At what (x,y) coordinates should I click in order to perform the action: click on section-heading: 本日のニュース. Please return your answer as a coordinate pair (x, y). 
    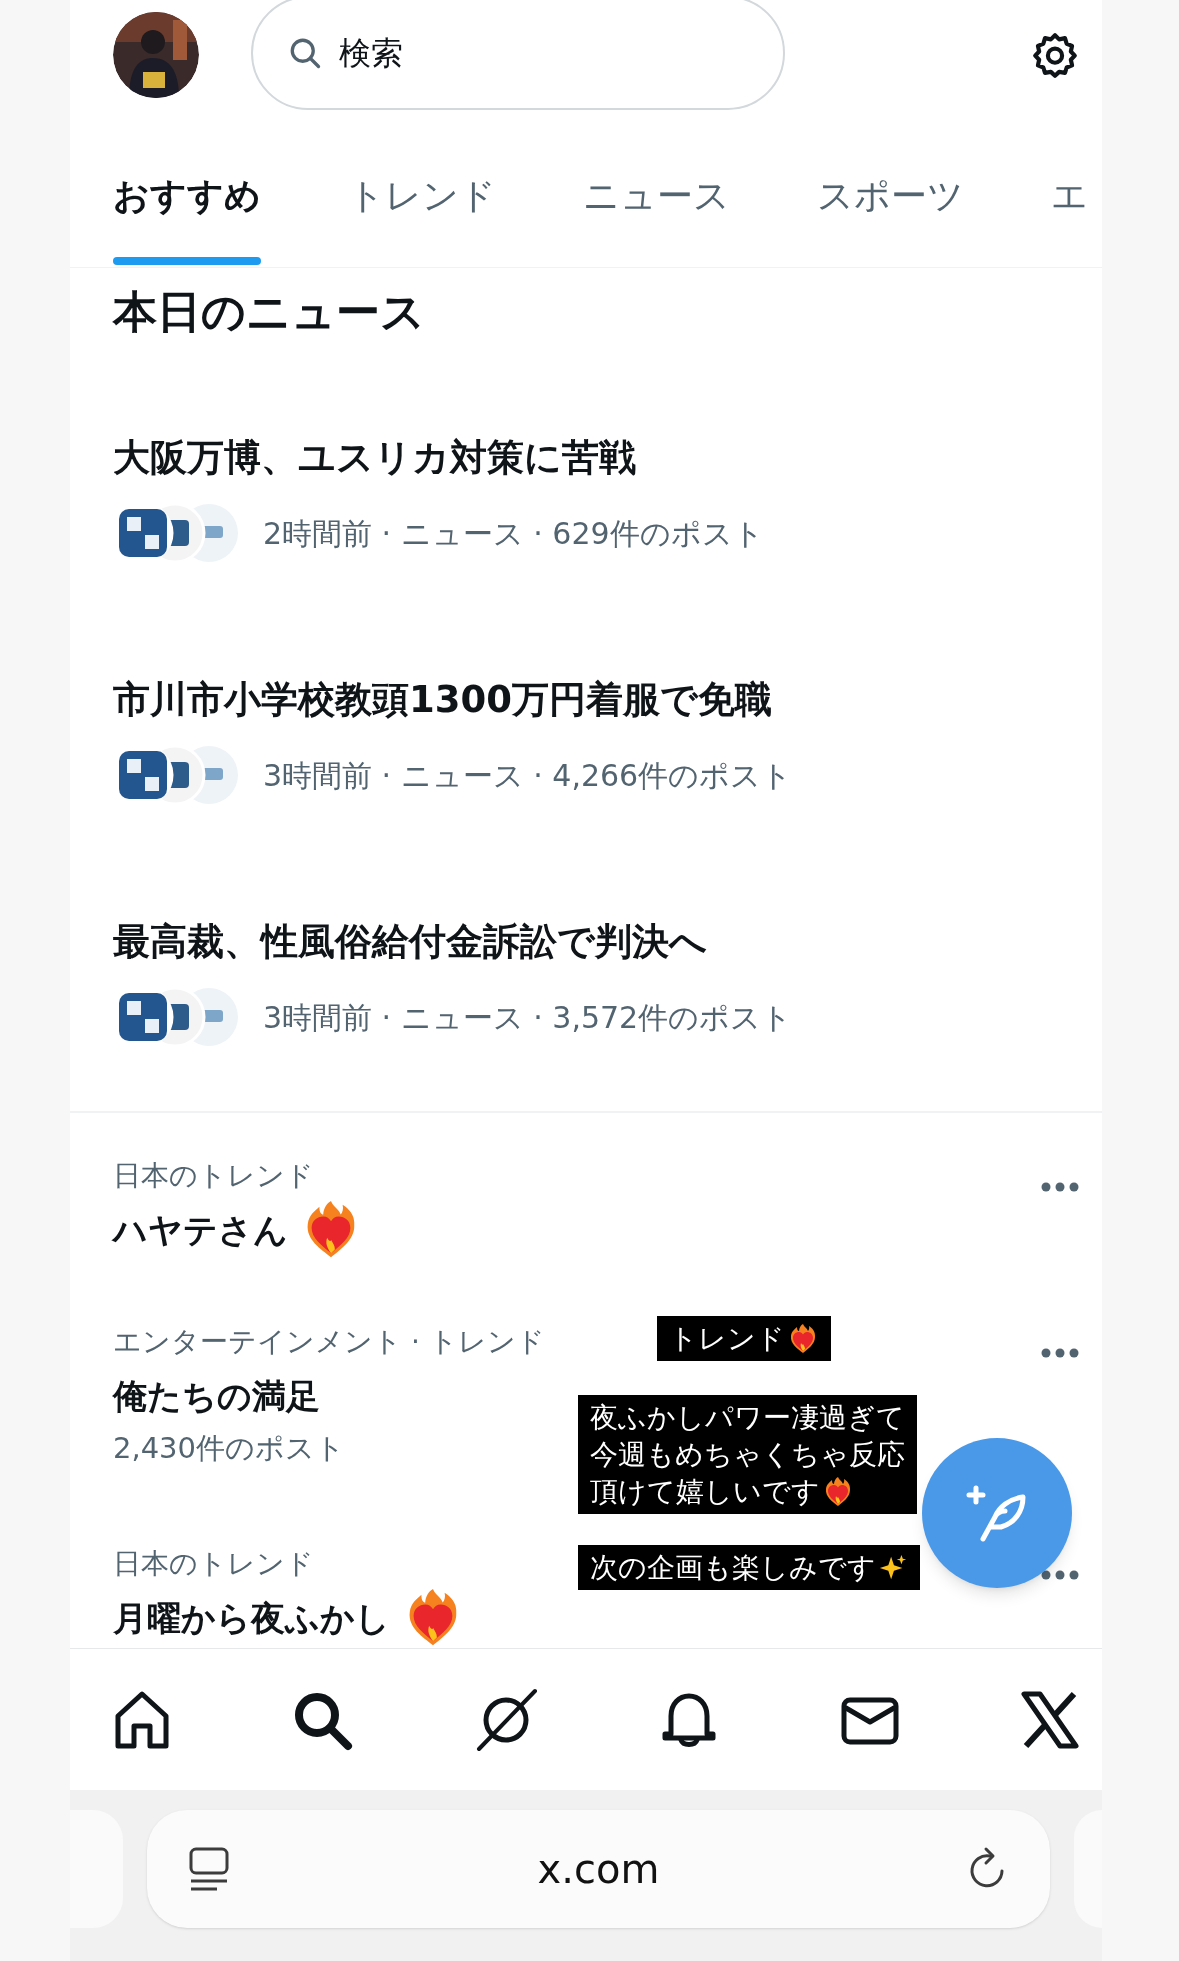
    Looking at the image, I should click on (269, 312).